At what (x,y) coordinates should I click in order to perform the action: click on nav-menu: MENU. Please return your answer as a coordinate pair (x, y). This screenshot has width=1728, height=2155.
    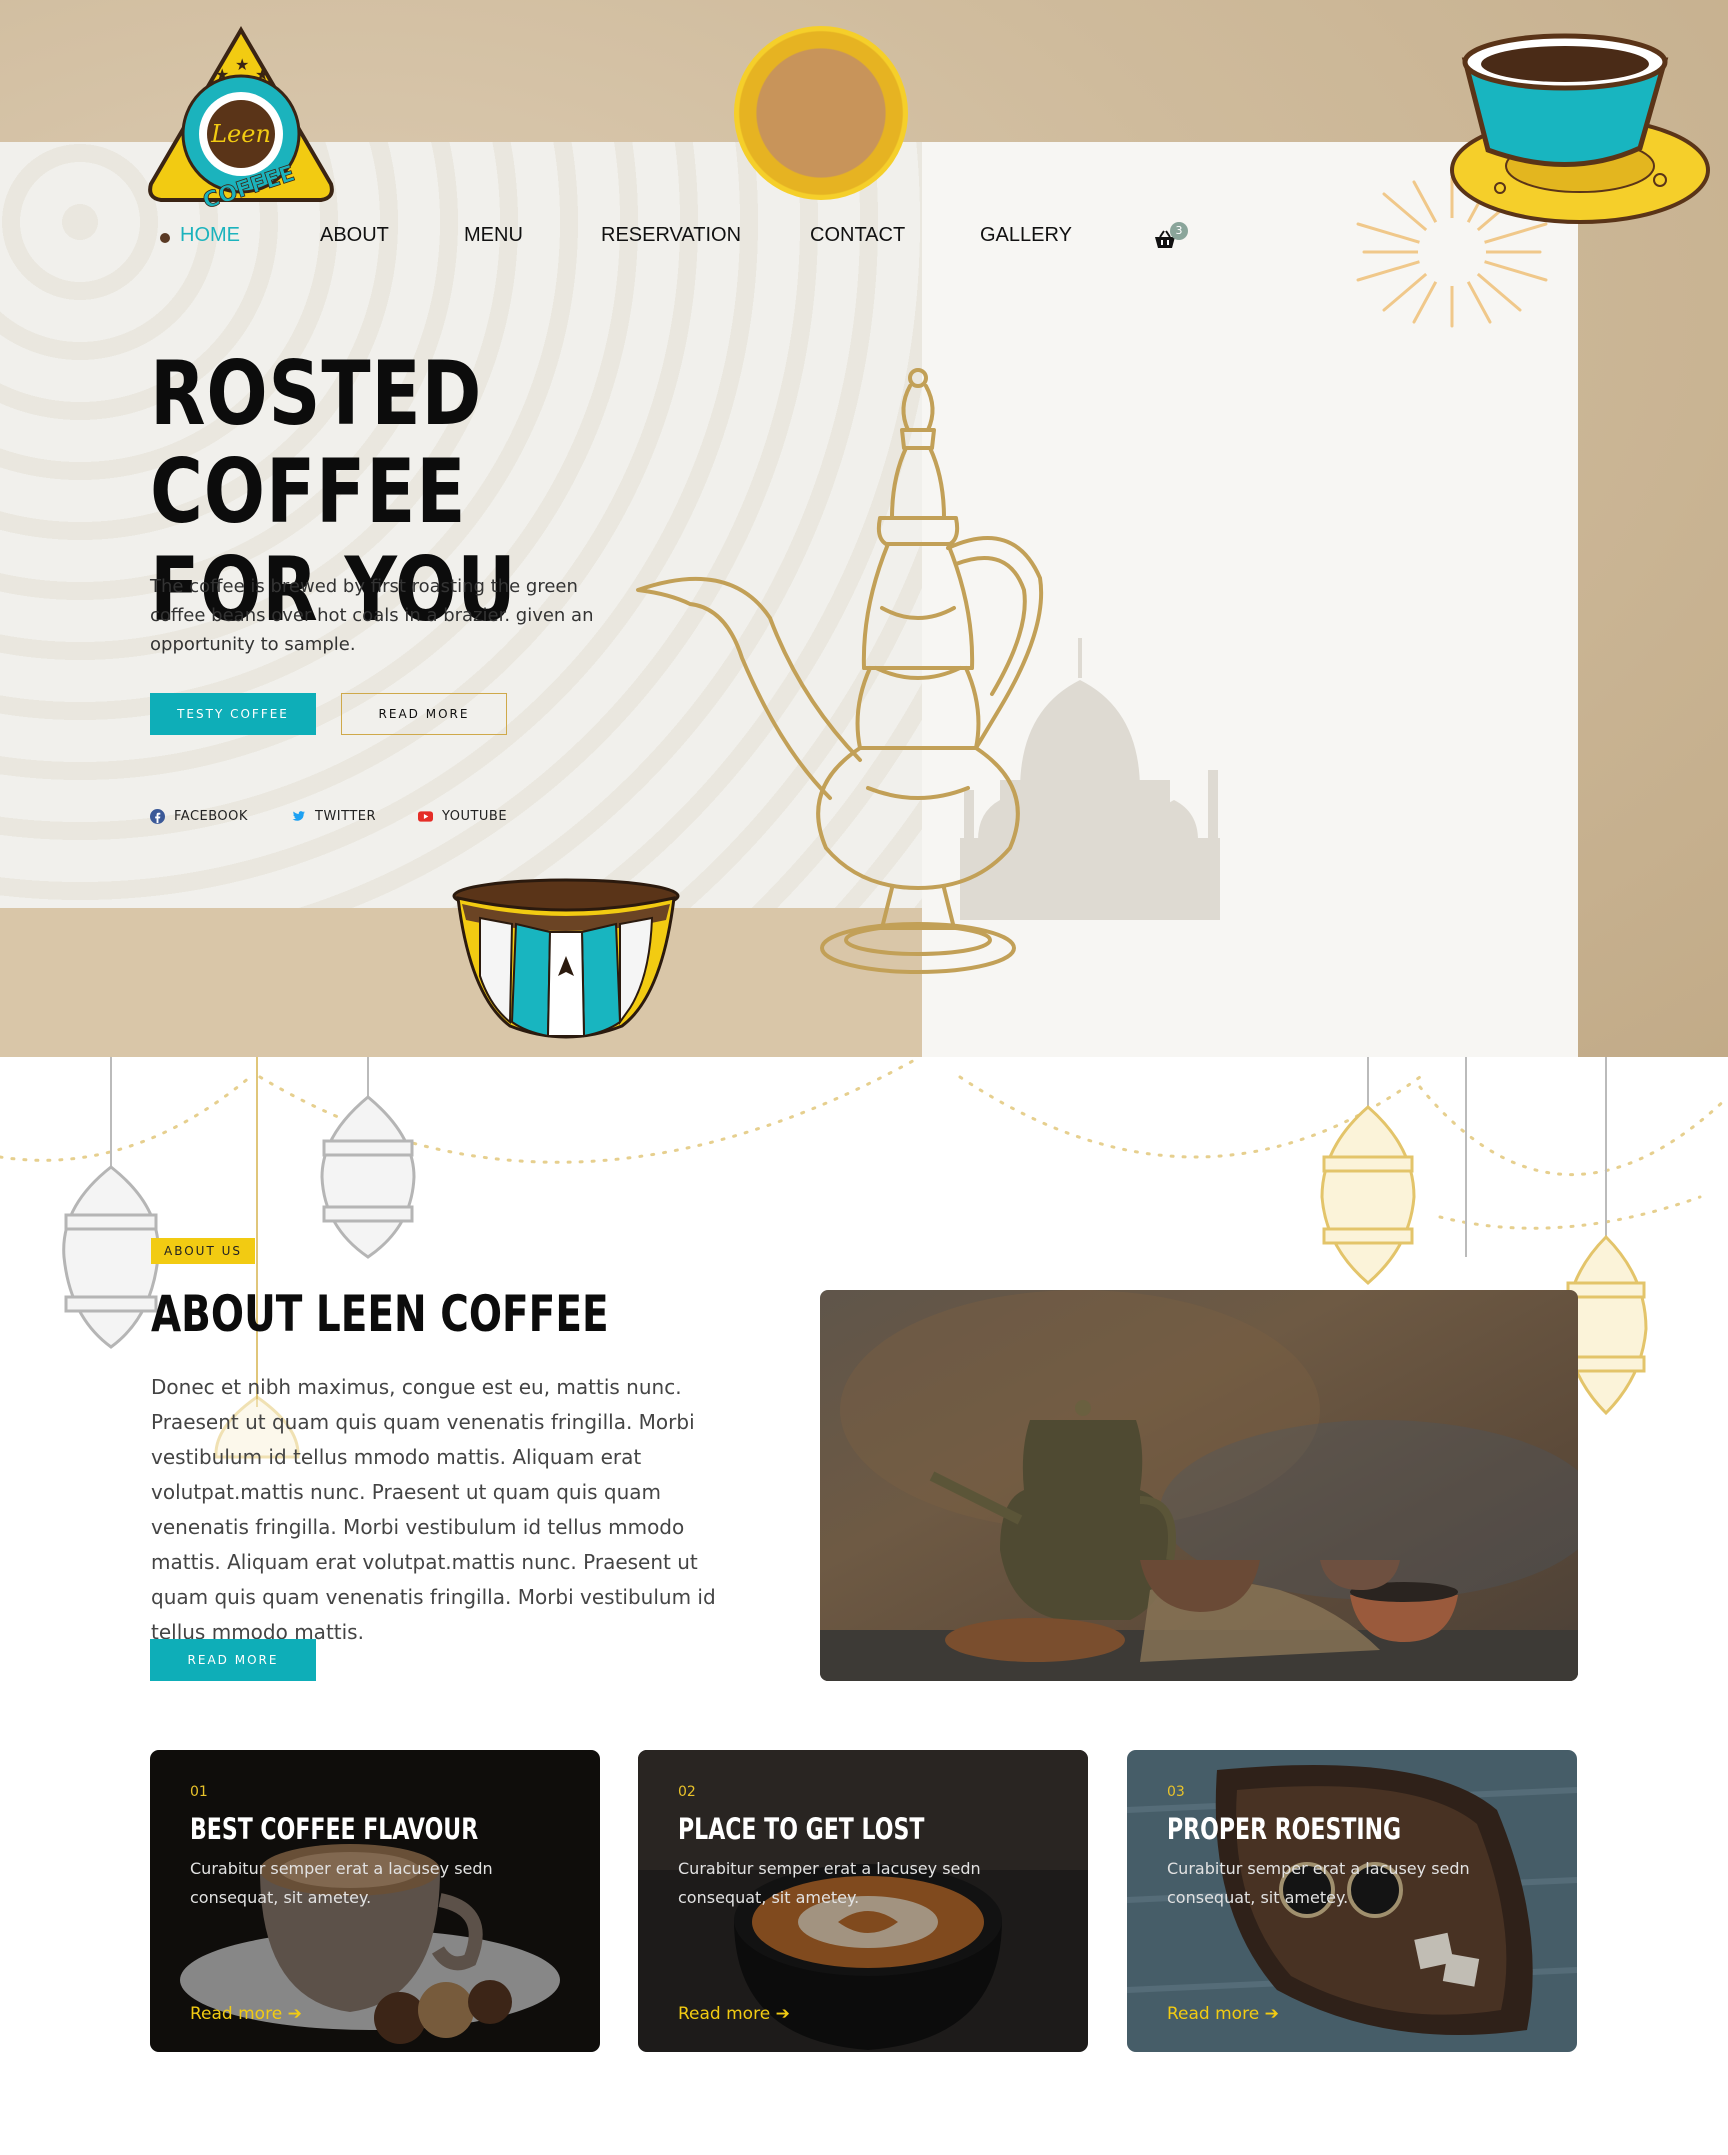
    Looking at the image, I should click on (493, 235).